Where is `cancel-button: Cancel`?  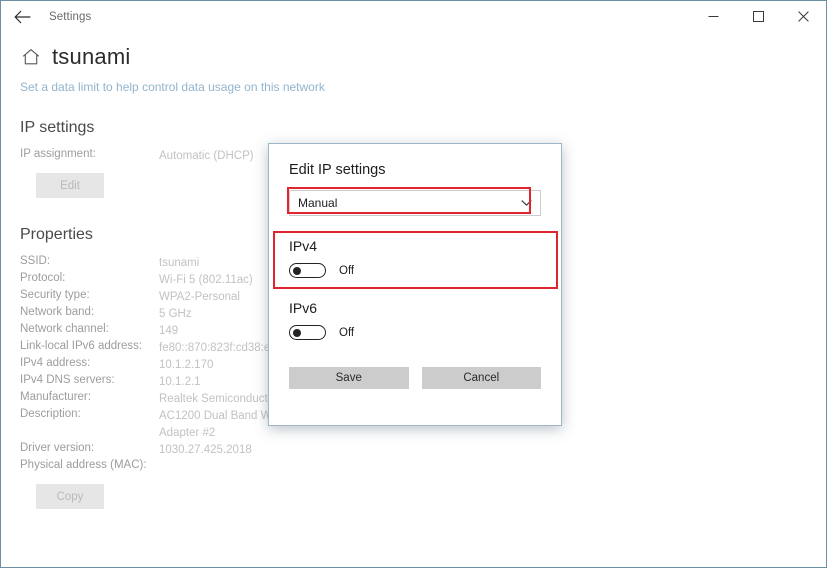
cancel-button: Cancel is located at coordinates (481, 378).